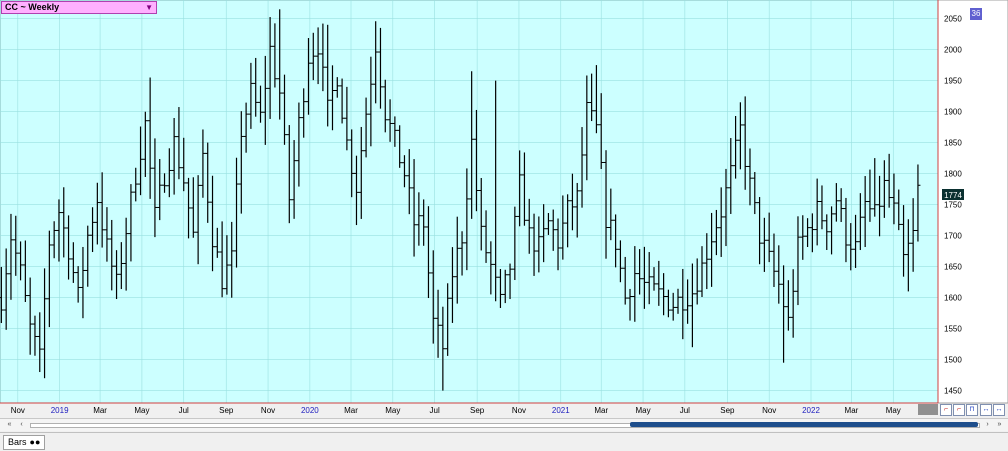 The width and height of the screenshot is (1008, 451). What do you see at coordinates (959, 410) in the screenshot?
I see `tool-button-2: ⌐` at bounding box center [959, 410].